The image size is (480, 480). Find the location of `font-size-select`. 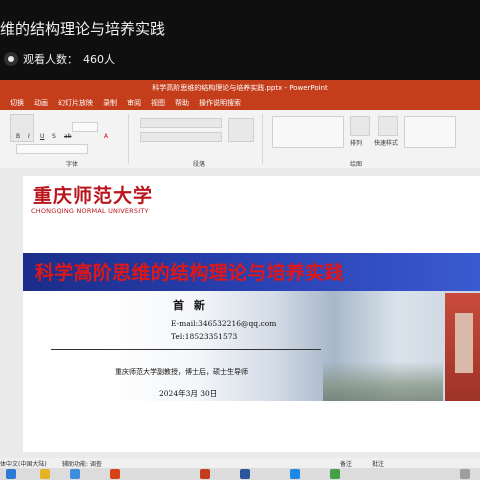

font-size-select is located at coordinates (85, 127).